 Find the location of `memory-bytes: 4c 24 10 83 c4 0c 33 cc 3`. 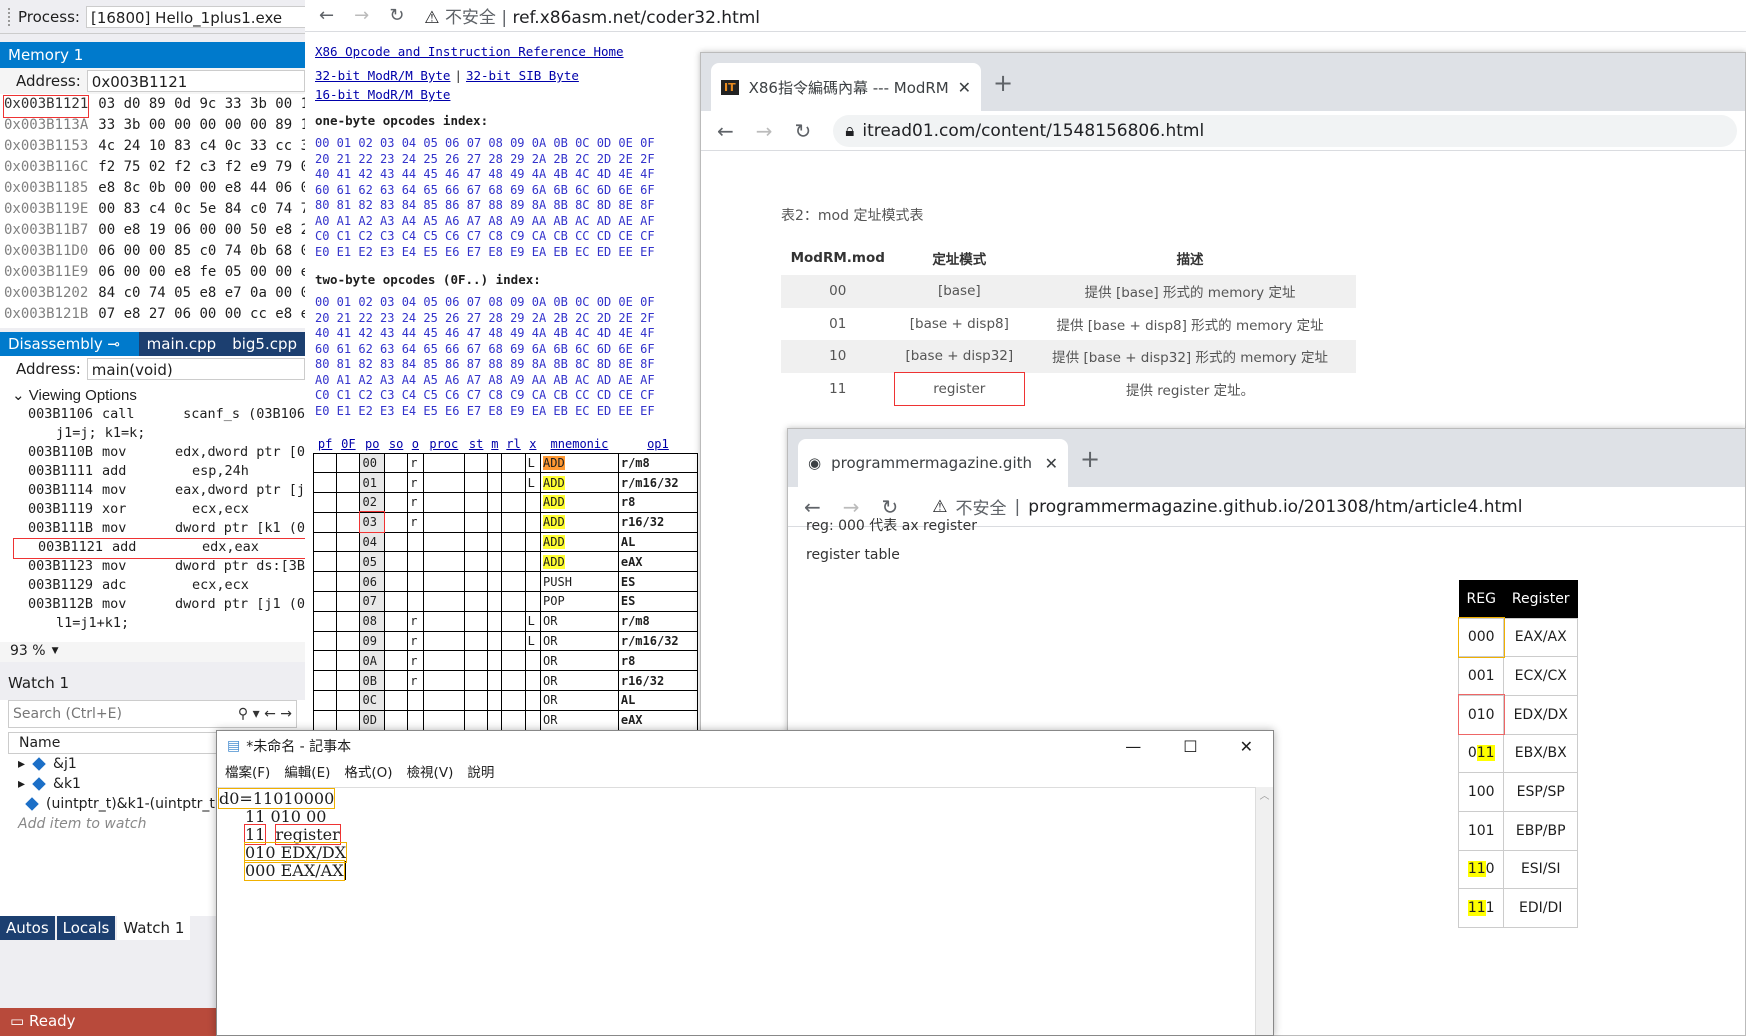

memory-bytes: 4c 24 10 83 c4 0c 33 cc 3 is located at coordinates (201, 146).